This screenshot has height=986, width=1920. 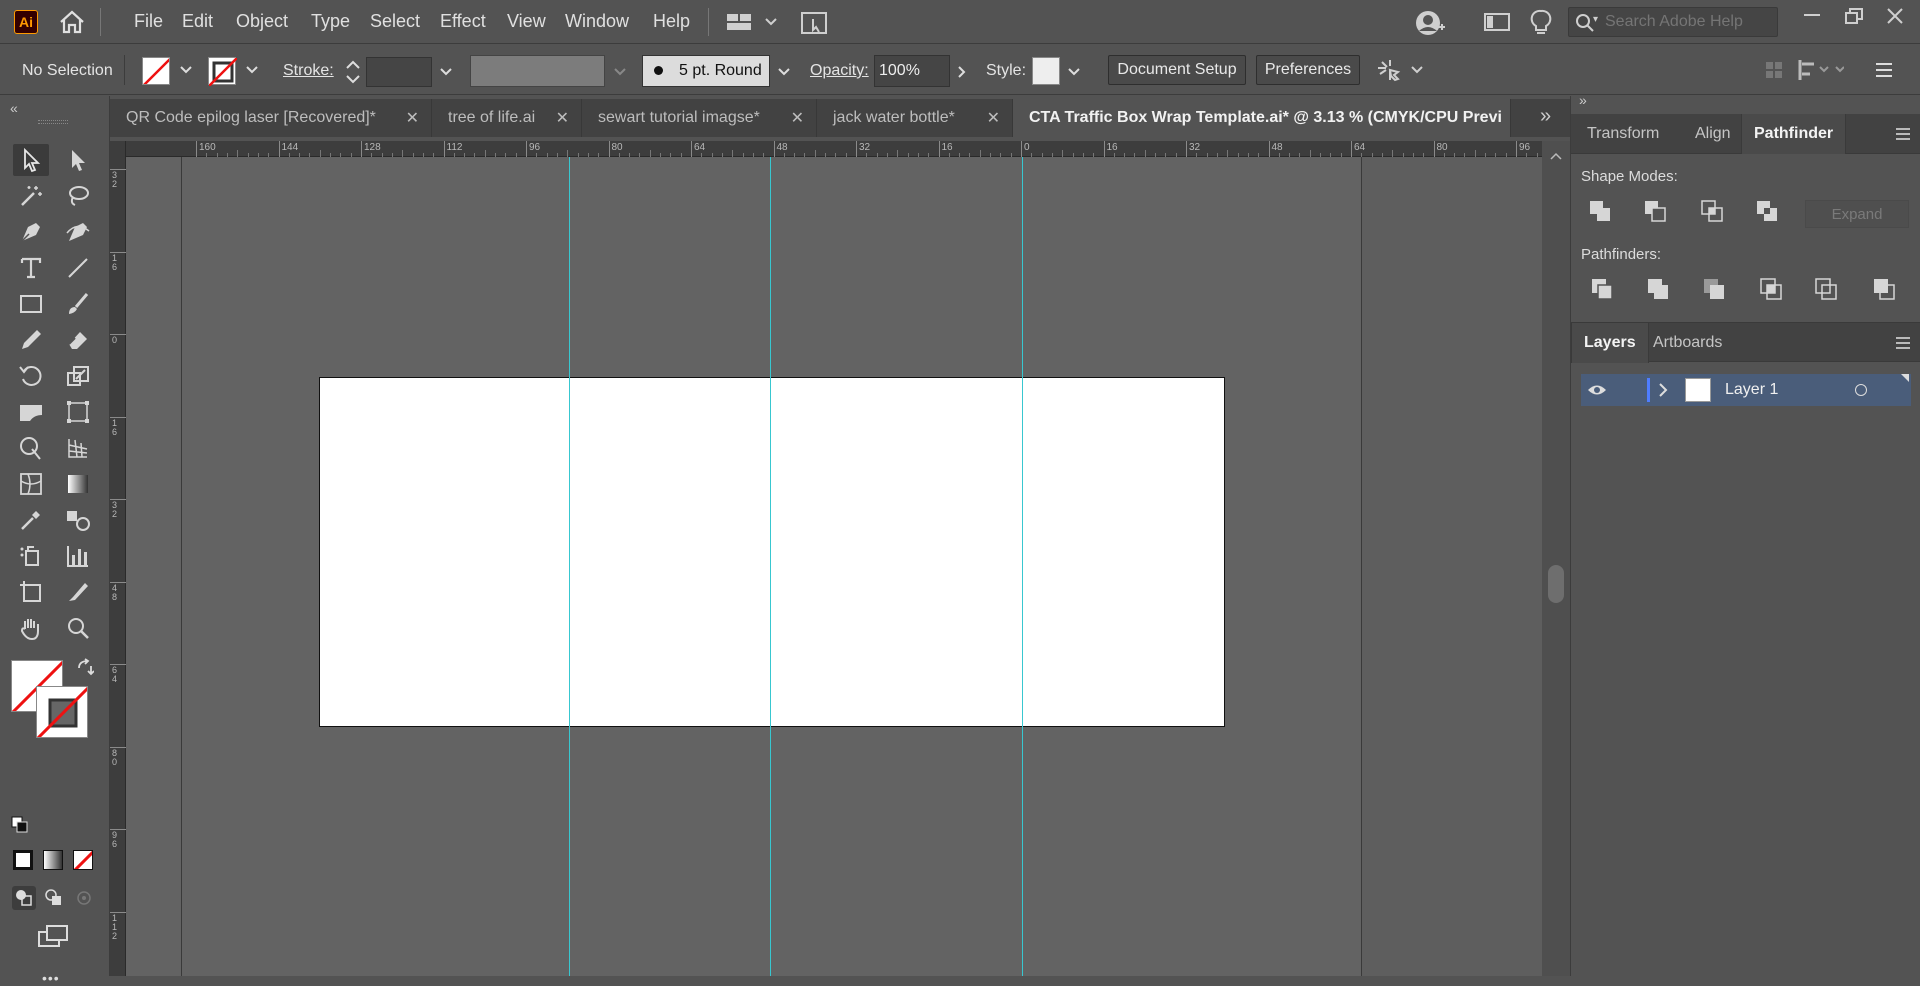 What do you see at coordinates (1545, 116) in the screenshot?
I see `tab-overflow-icon: »` at bounding box center [1545, 116].